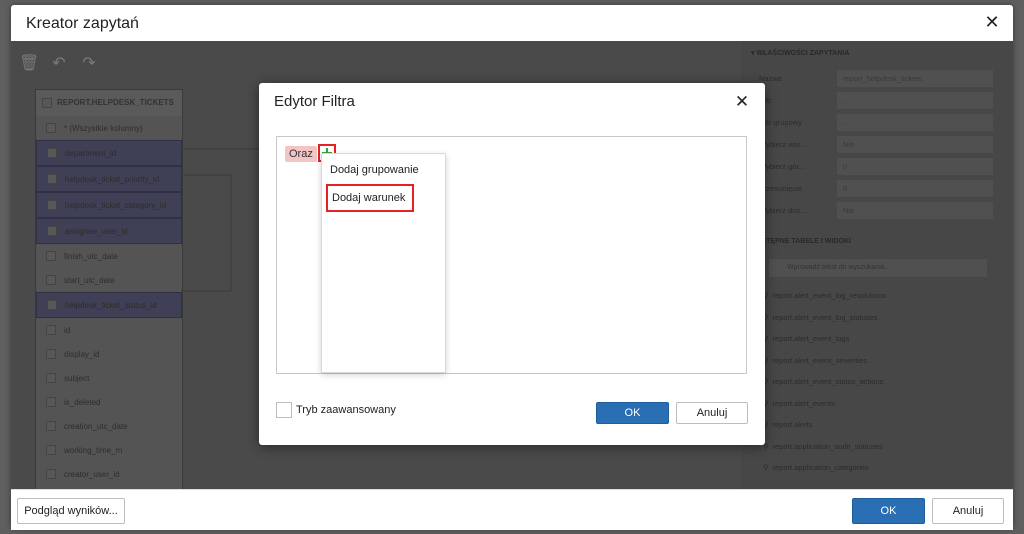 The width and height of the screenshot is (1024, 534). Describe the element at coordinates (112, 179) in the screenshot. I see `column-label: helpdesk_ticket_priority_id` at that location.